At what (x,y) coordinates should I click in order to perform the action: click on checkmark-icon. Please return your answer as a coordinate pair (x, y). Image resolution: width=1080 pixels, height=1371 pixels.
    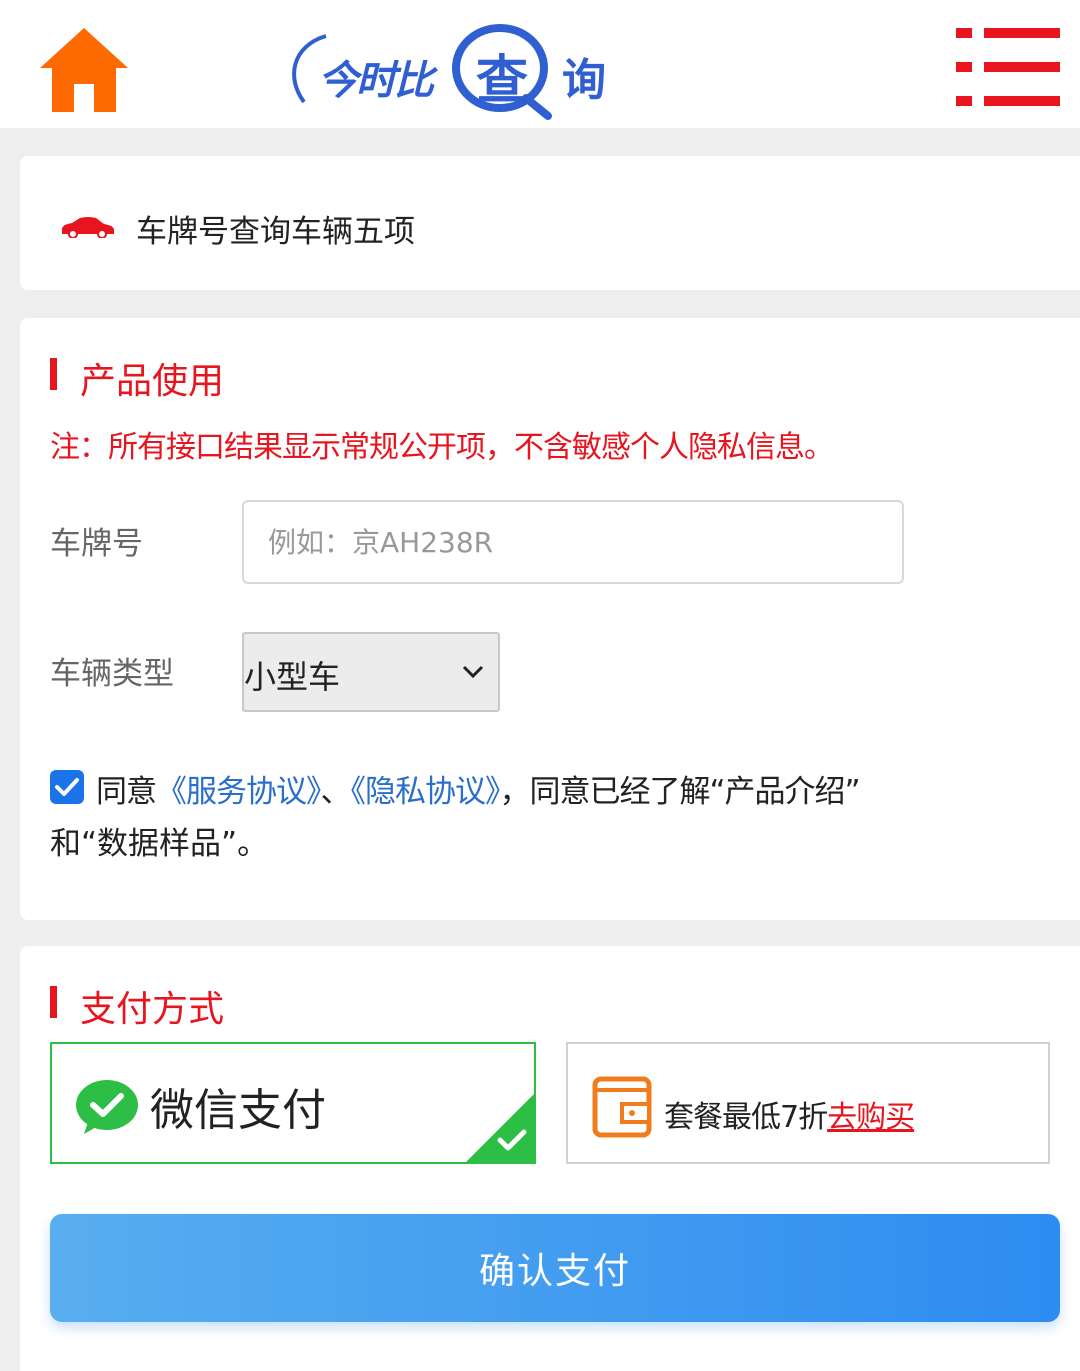
    Looking at the image, I should click on (67, 787).